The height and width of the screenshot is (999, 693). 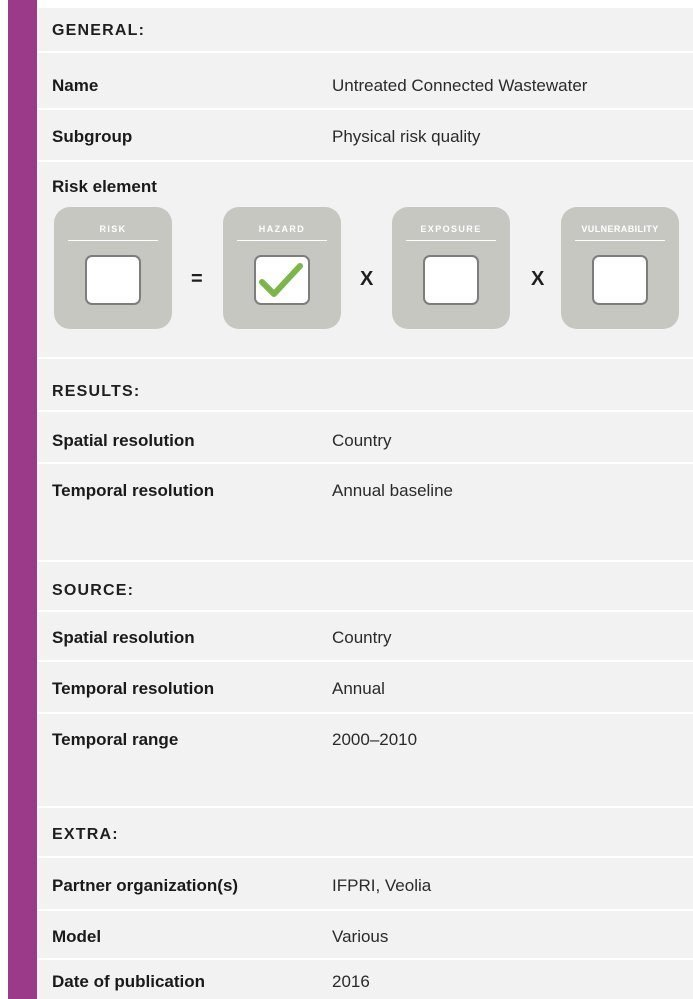 I want to click on risk-card-exposure: EXPOSURE, so click(x=451, y=268).